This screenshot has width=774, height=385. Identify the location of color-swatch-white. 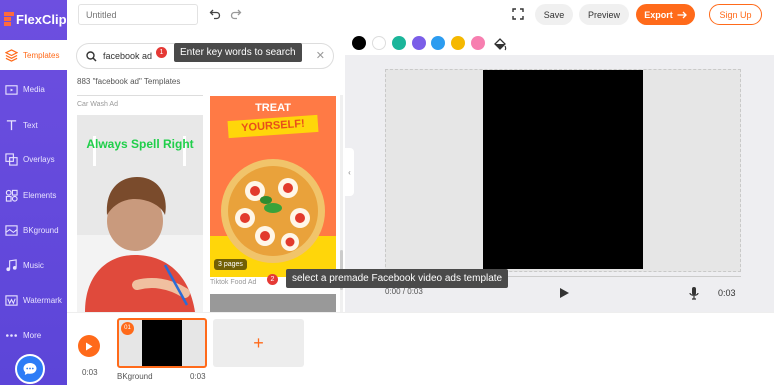
(379, 43).